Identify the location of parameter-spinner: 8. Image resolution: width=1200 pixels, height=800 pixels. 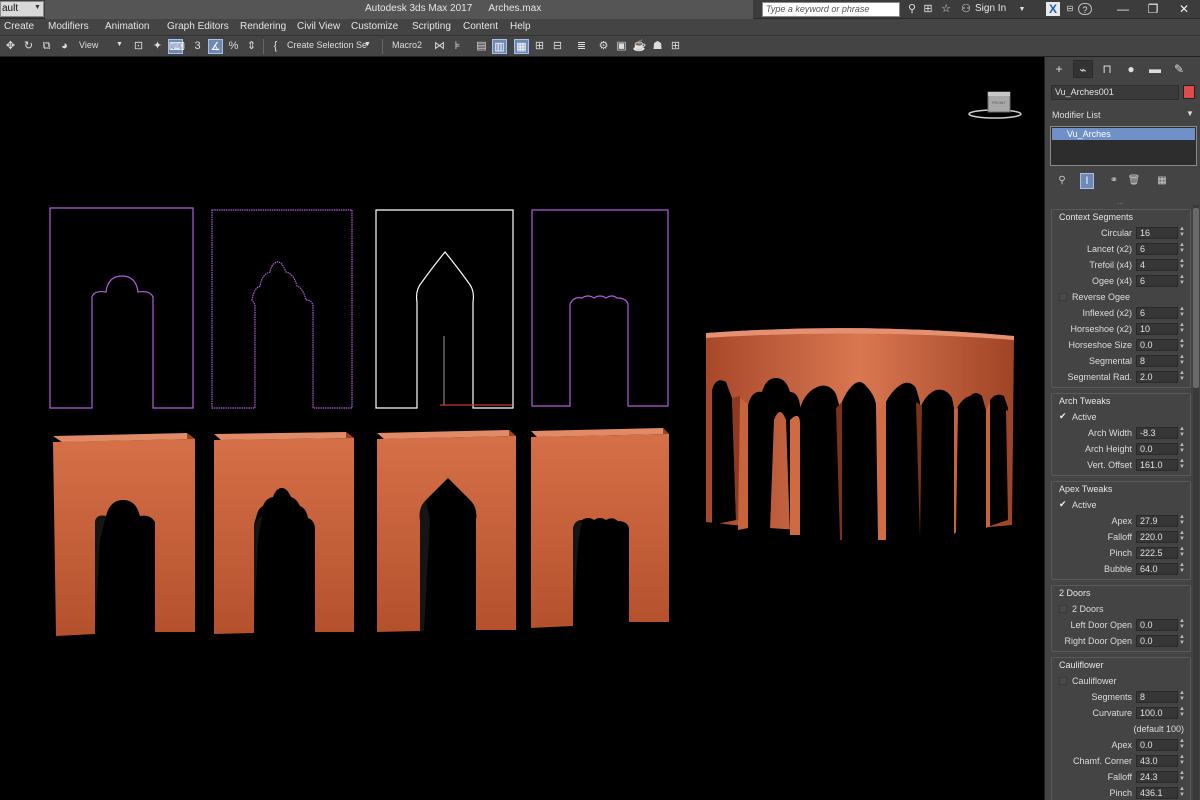
(1157, 361).